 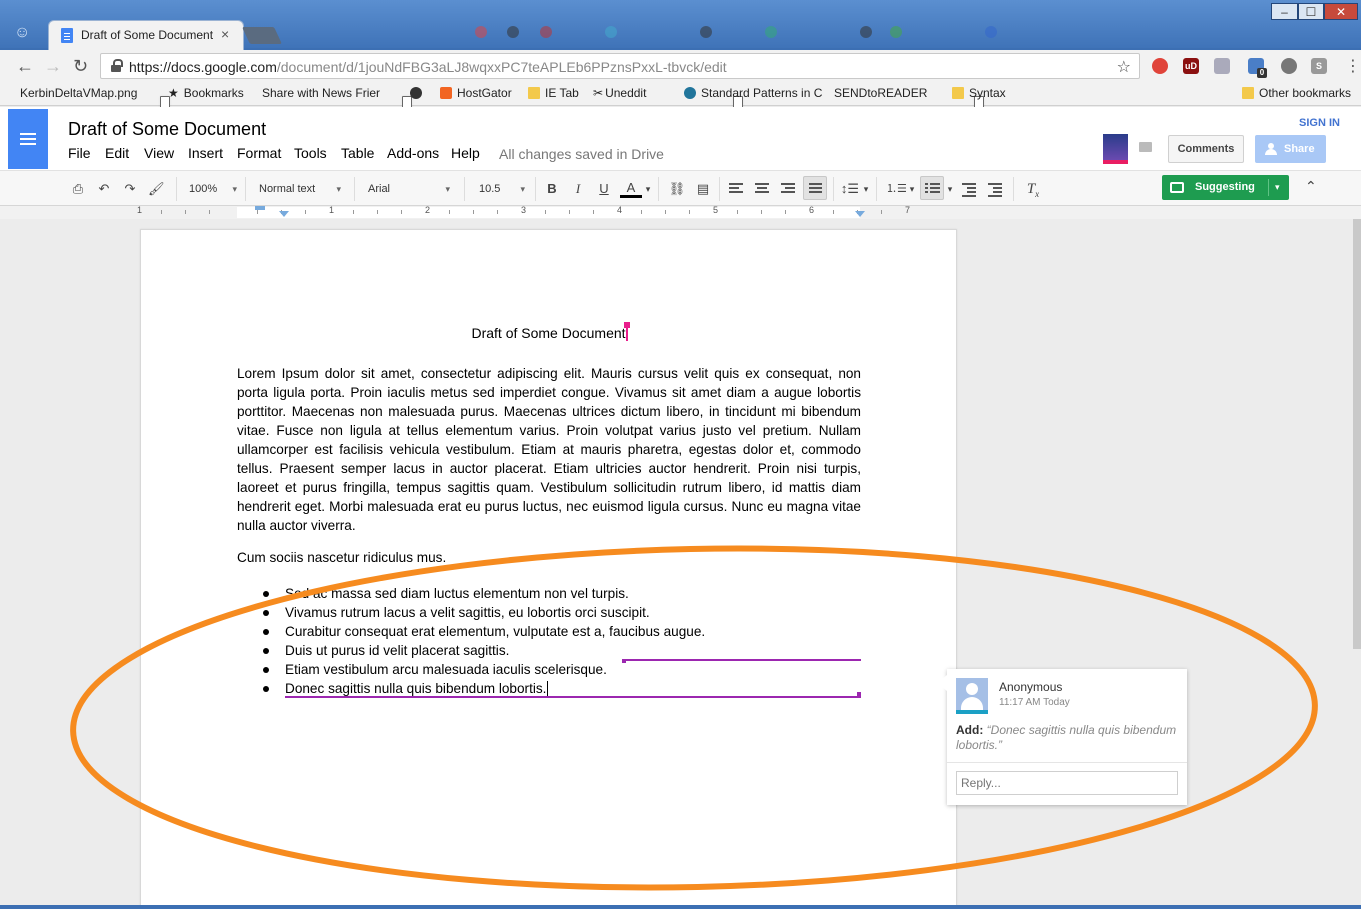 I want to click on bold-button: B, so click(x=552, y=189).